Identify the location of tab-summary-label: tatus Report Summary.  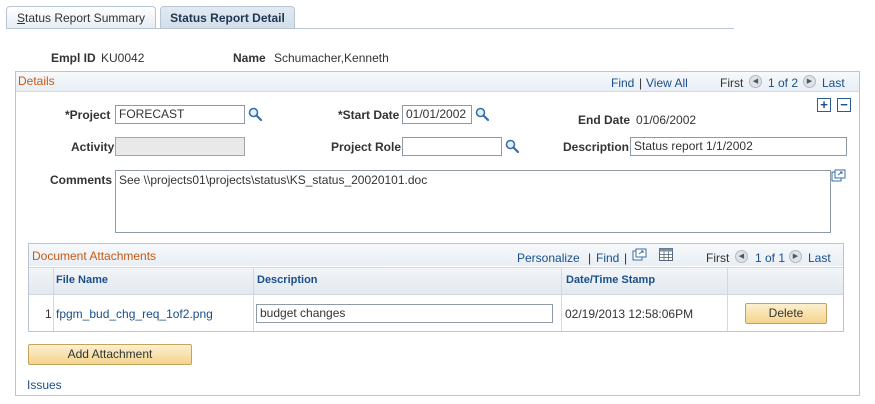
(85, 18).